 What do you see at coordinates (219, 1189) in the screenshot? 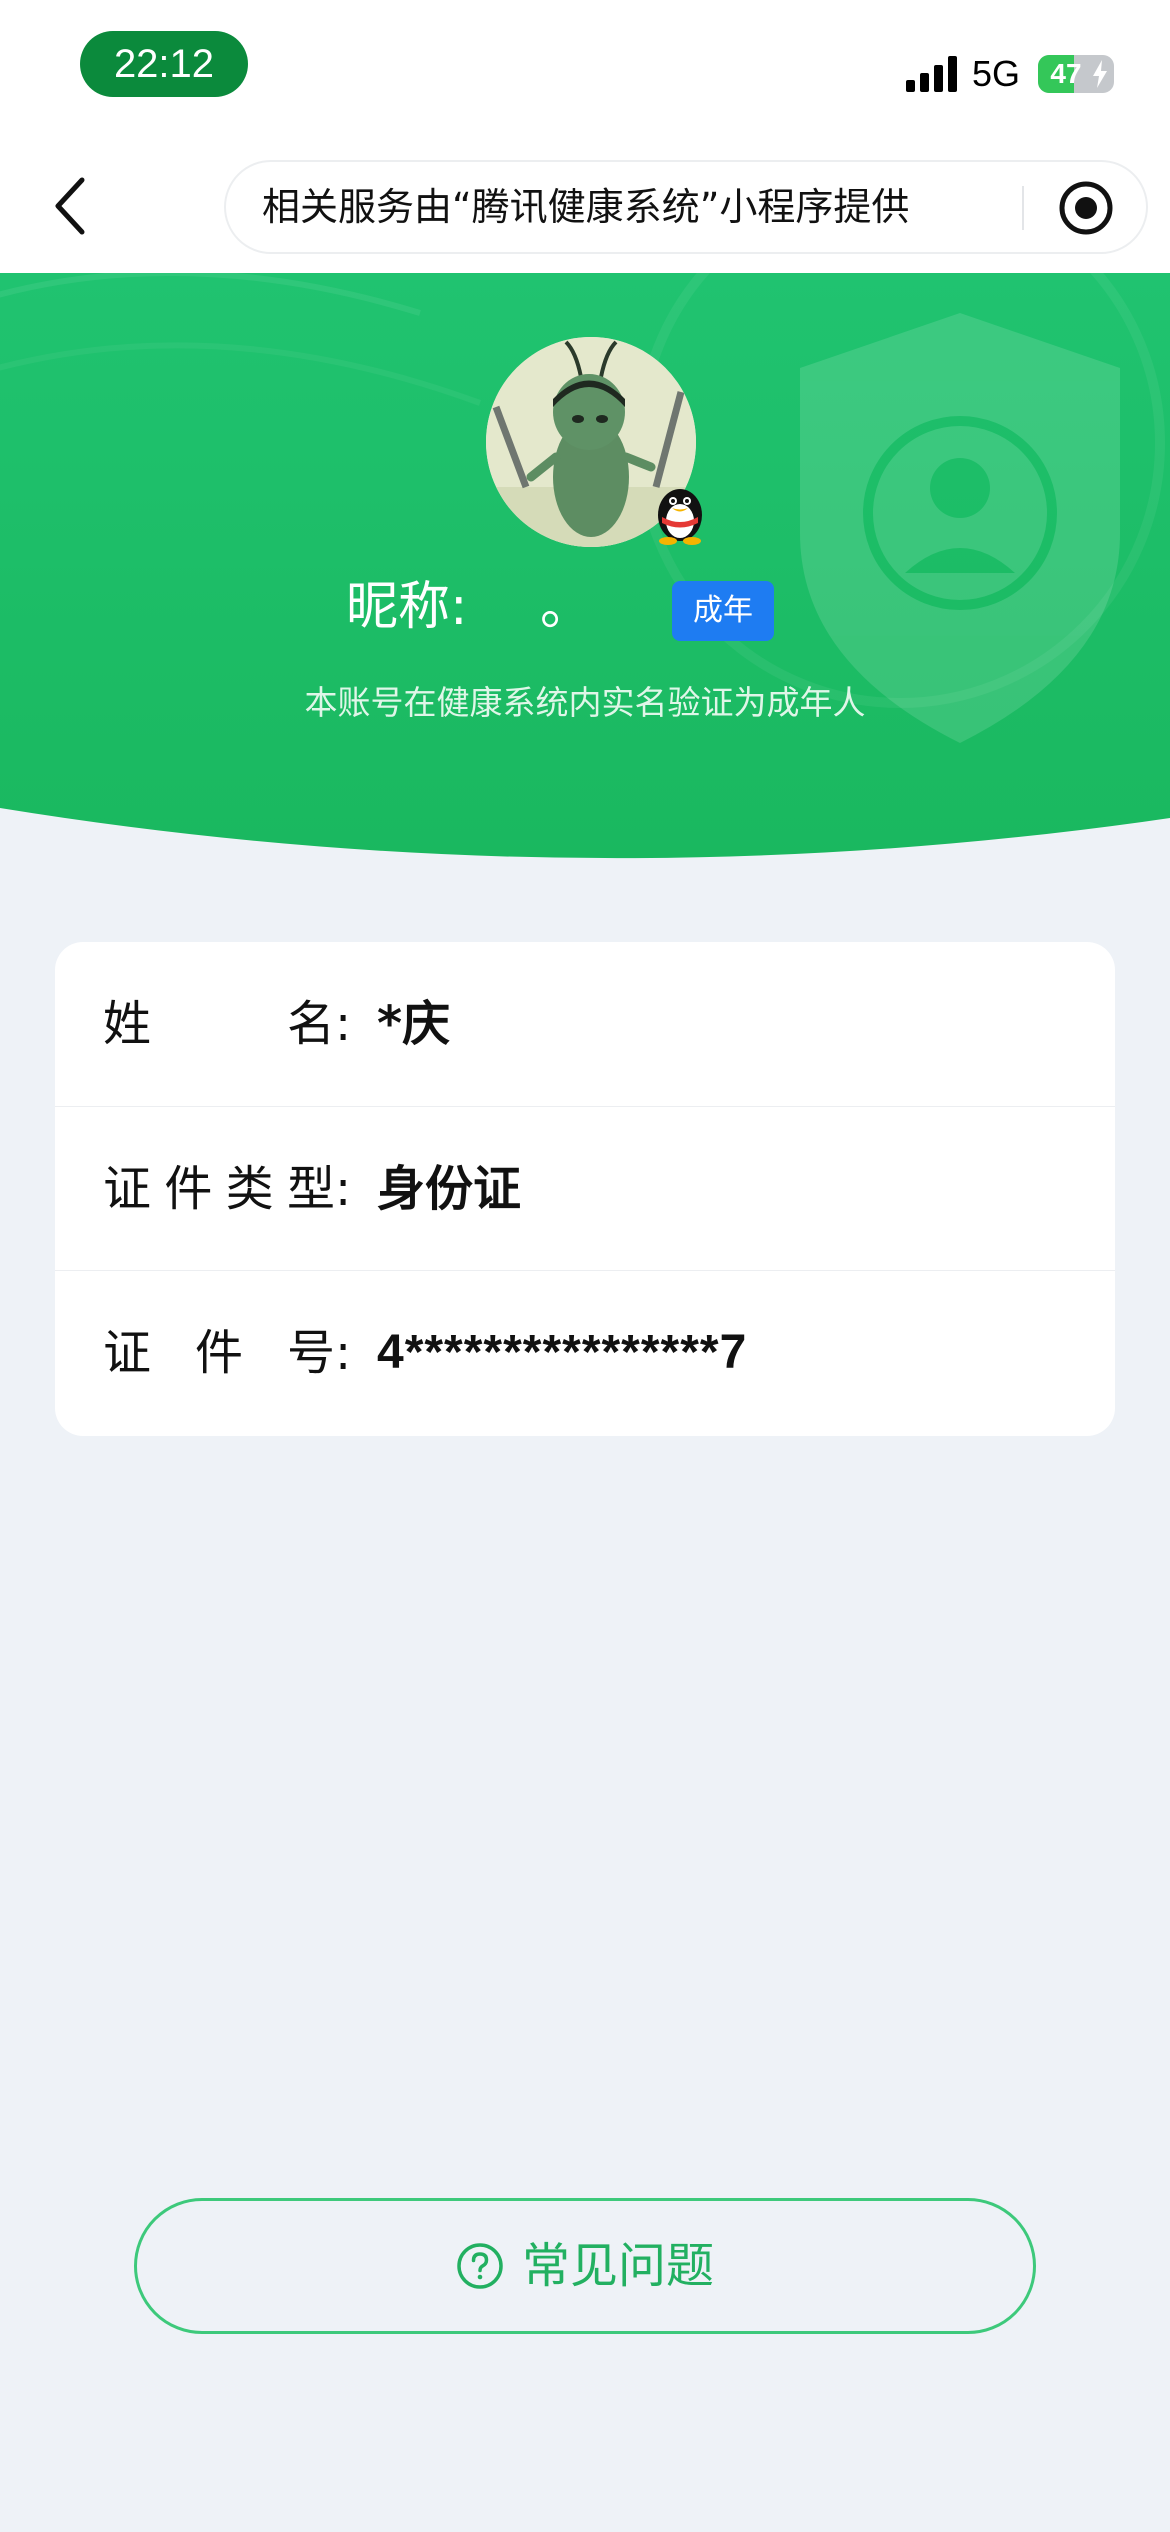
I see `id-type-label: 证件类型` at bounding box center [219, 1189].